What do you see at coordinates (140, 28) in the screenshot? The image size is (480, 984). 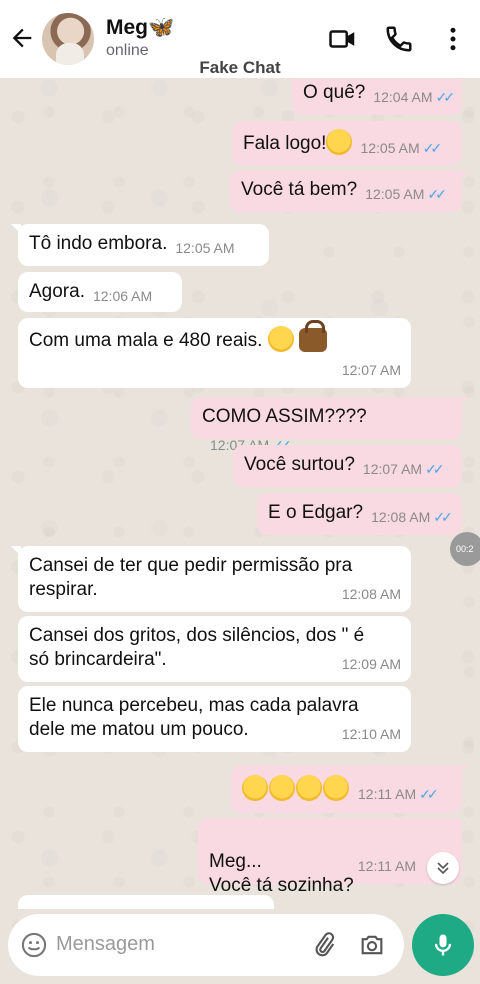 I see `contact-name: Meg🦋` at bounding box center [140, 28].